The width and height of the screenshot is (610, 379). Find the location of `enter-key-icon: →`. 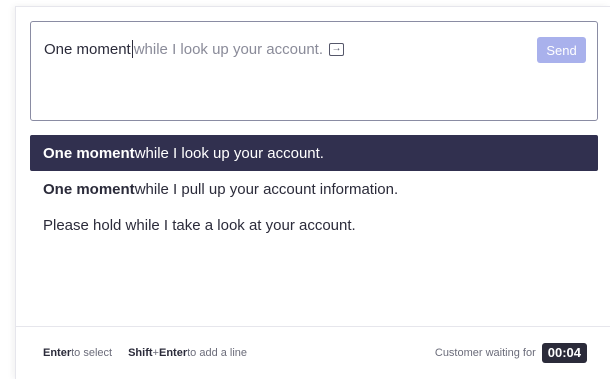

enter-key-icon: → is located at coordinates (336, 49).